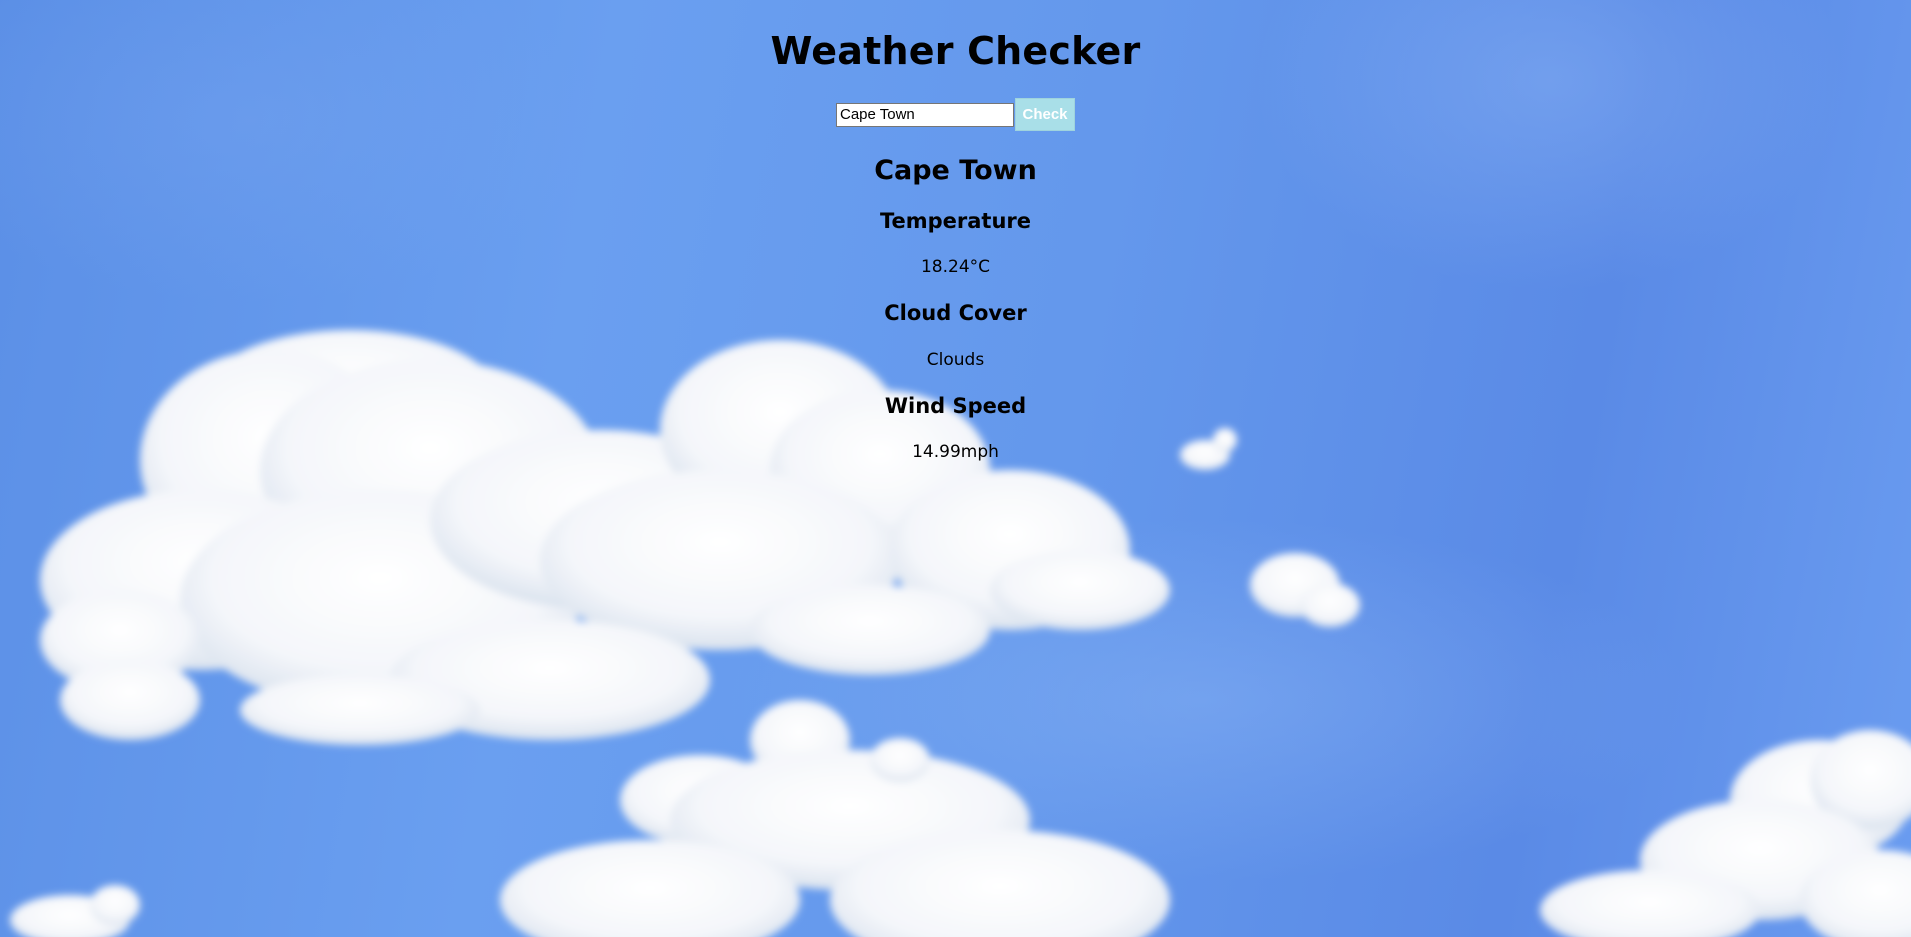 Image resolution: width=1911 pixels, height=937 pixels. Describe the element at coordinates (1045, 114) in the screenshot. I see `check-button: Check` at that location.